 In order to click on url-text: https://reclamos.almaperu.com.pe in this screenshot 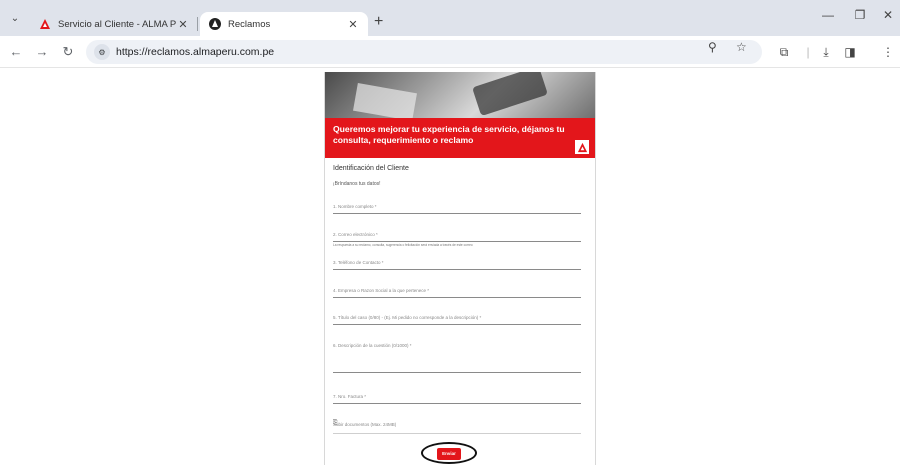, I will do `click(195, 52)`.